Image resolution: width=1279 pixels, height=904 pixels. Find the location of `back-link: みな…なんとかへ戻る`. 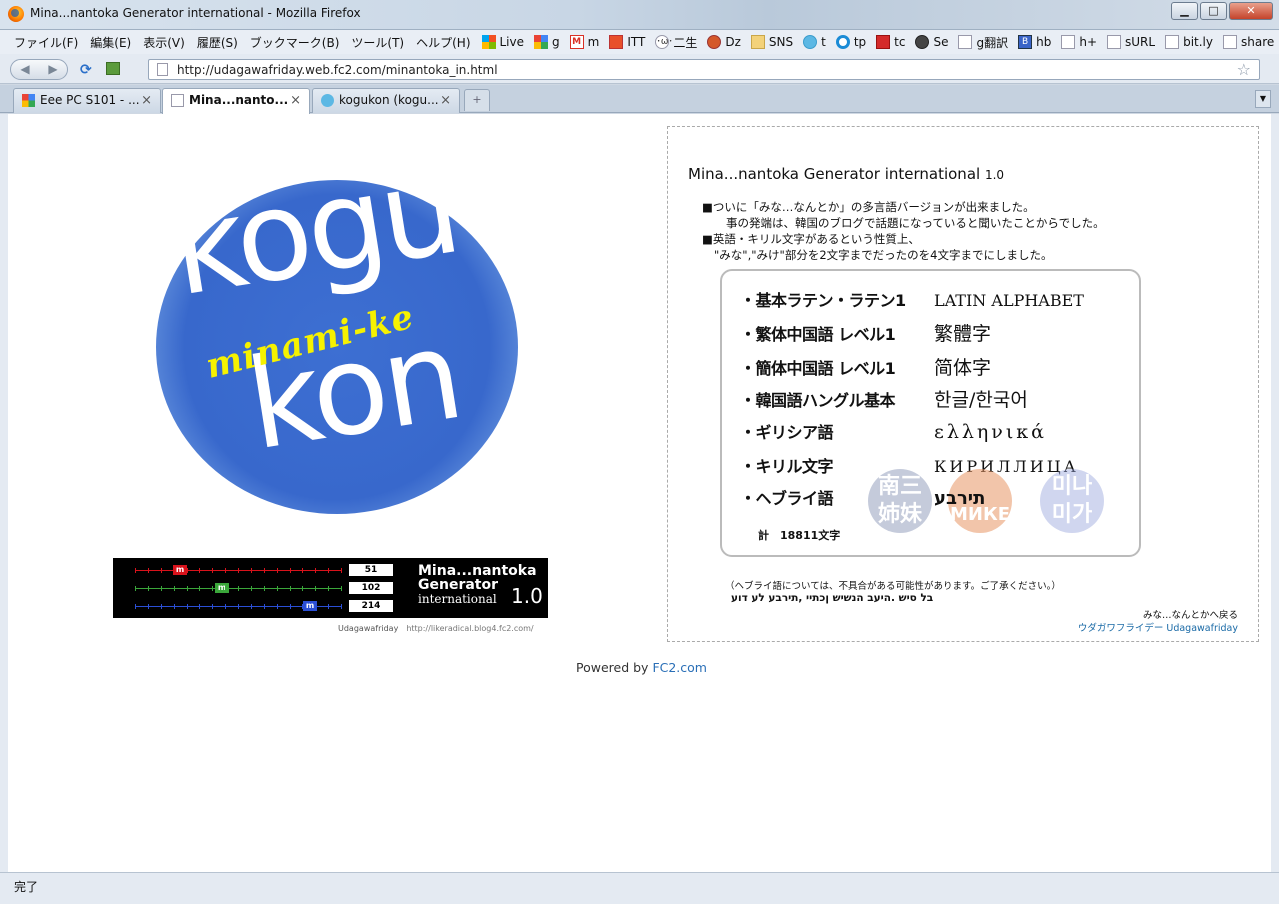

back-link: みな…なんとかへ戻る is located at coordinates (1158, 615).